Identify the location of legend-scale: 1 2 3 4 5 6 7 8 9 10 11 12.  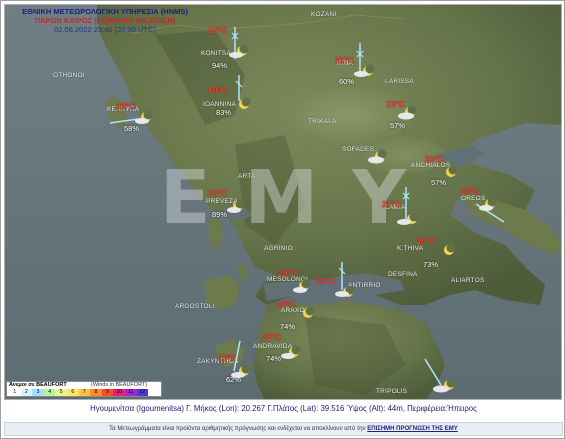
(79, 392).